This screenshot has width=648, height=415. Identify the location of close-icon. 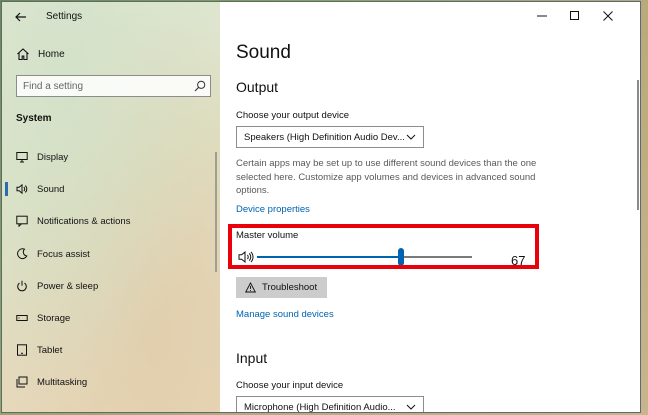
(608, 16).